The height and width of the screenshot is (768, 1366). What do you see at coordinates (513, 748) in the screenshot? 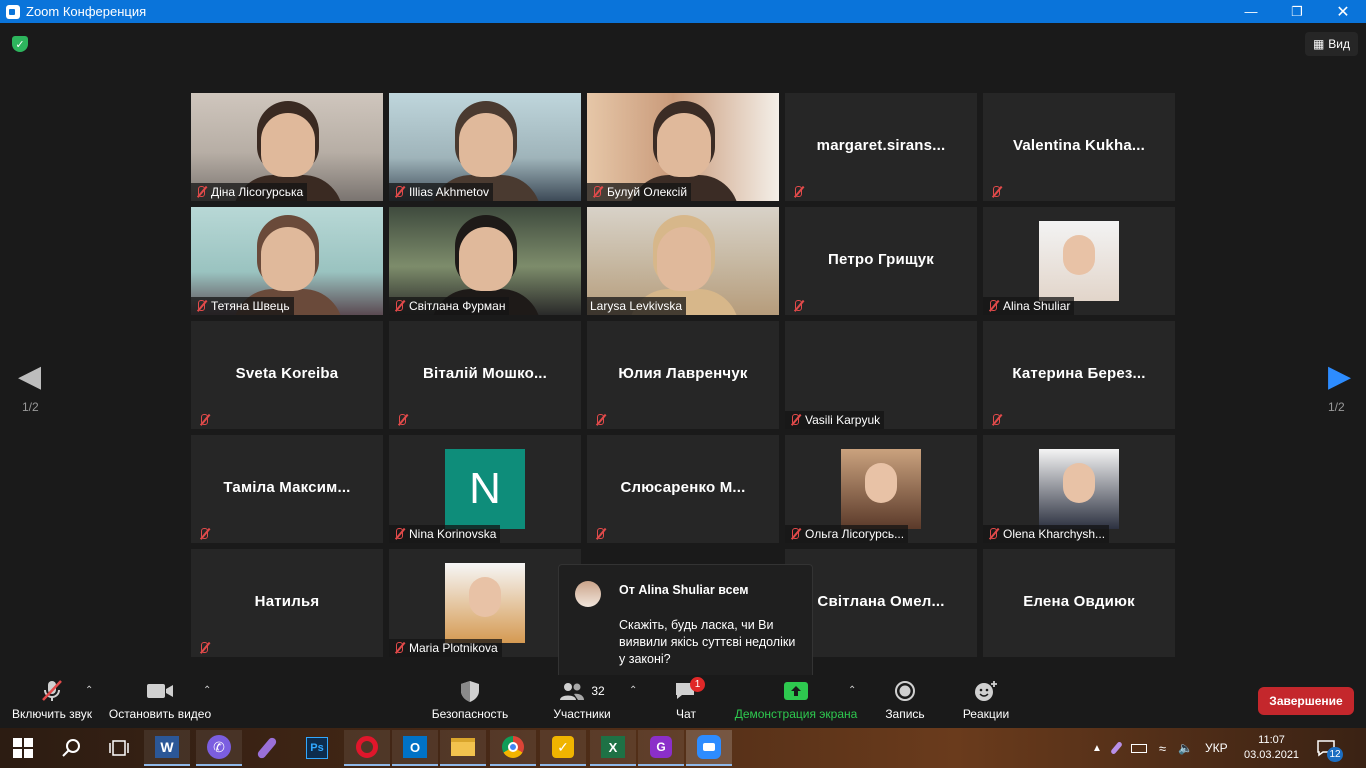
I see `chrome-taskbar-icon` at bounding box center [513, 748].